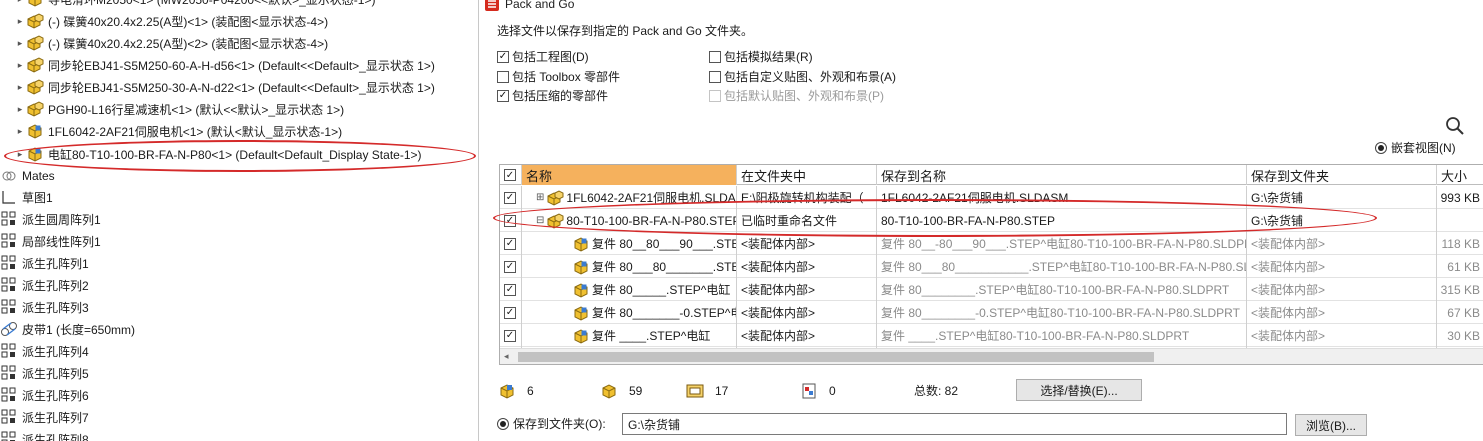  I want to click on tree-item: ▸ 1FL6042-2AF21伺服电机<1> (默认<默认_显示状态-1>), so click(178, 131).